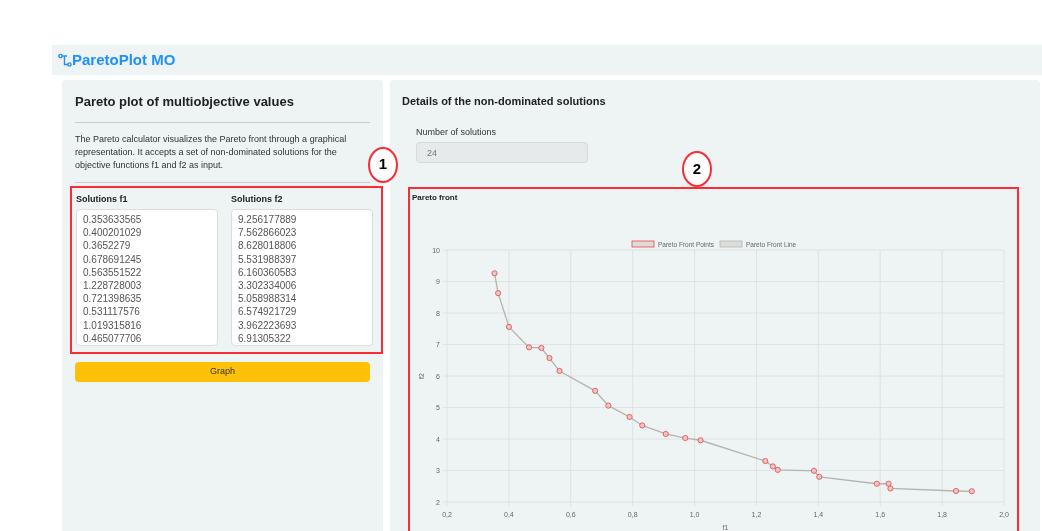 The height and width of the screenshot is (531, 1042). What do you see at coordinates (504, 101) in the screenshot?
I see `panel-title: Details of the non-dominated solutions` at bounding box center [504, 101].